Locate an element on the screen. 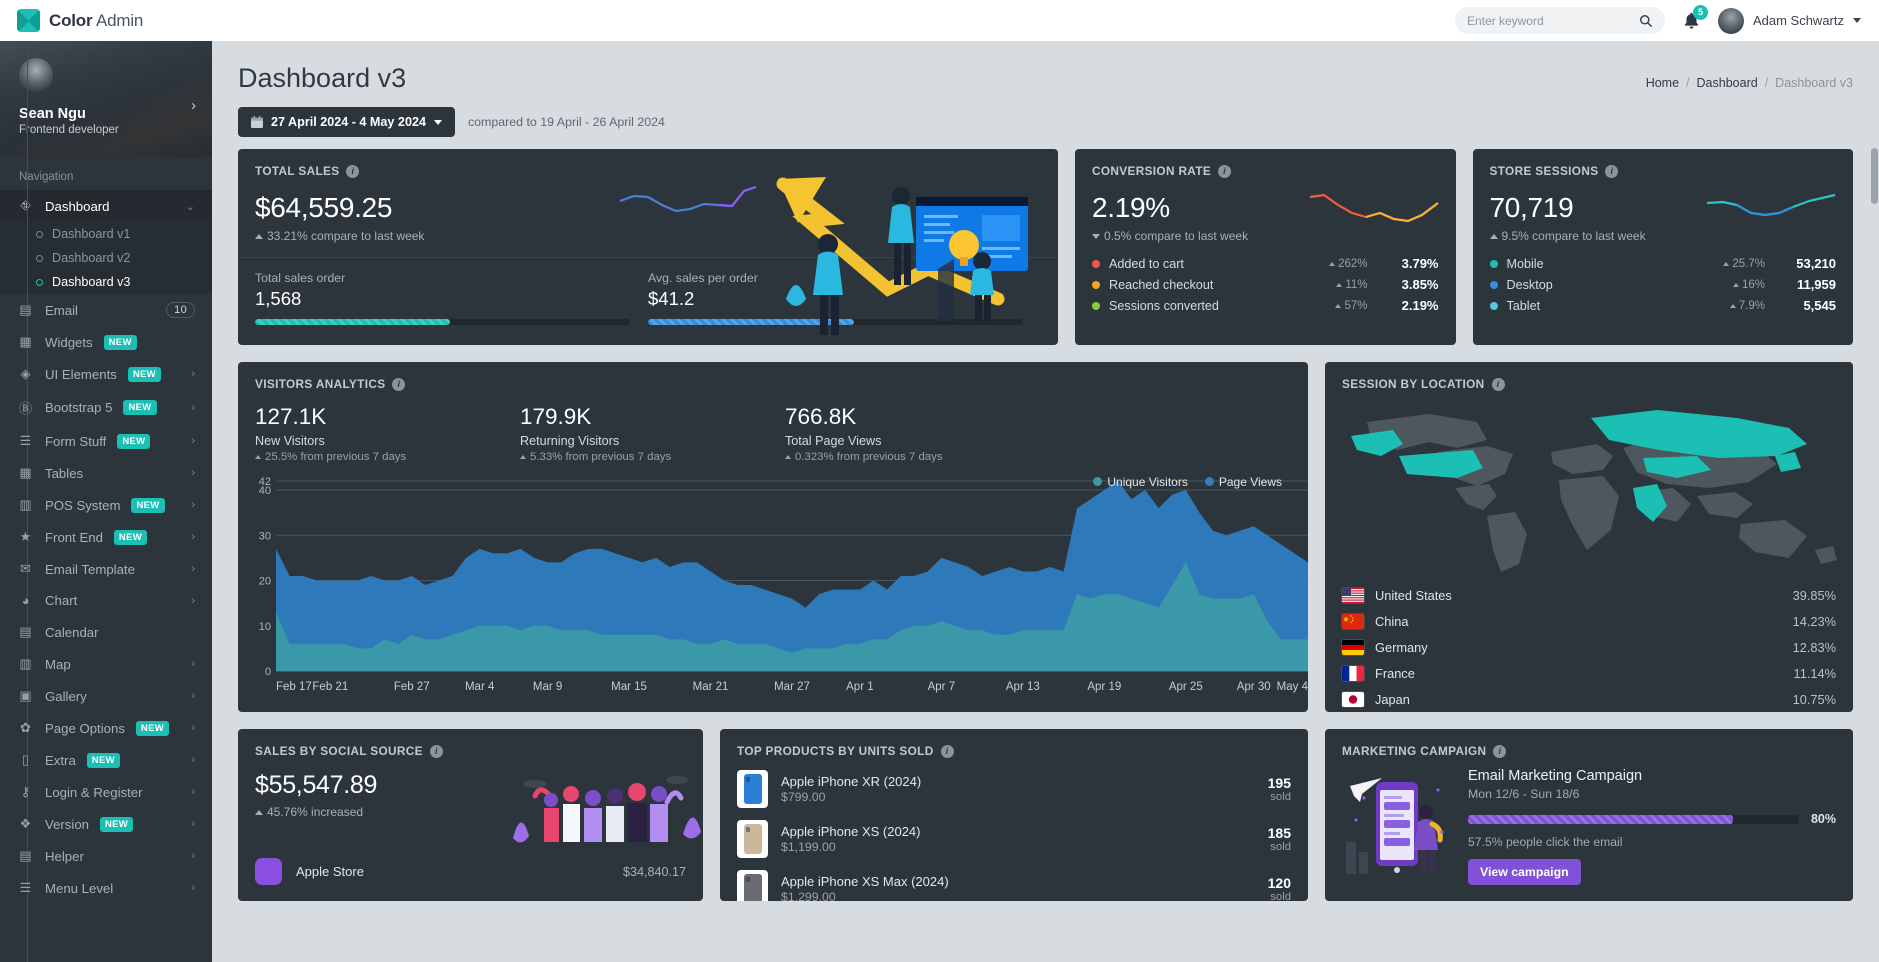 This screenshot has height=962, width=1879. page-scrollbar-thumb is located at coordinates (1874, 176).